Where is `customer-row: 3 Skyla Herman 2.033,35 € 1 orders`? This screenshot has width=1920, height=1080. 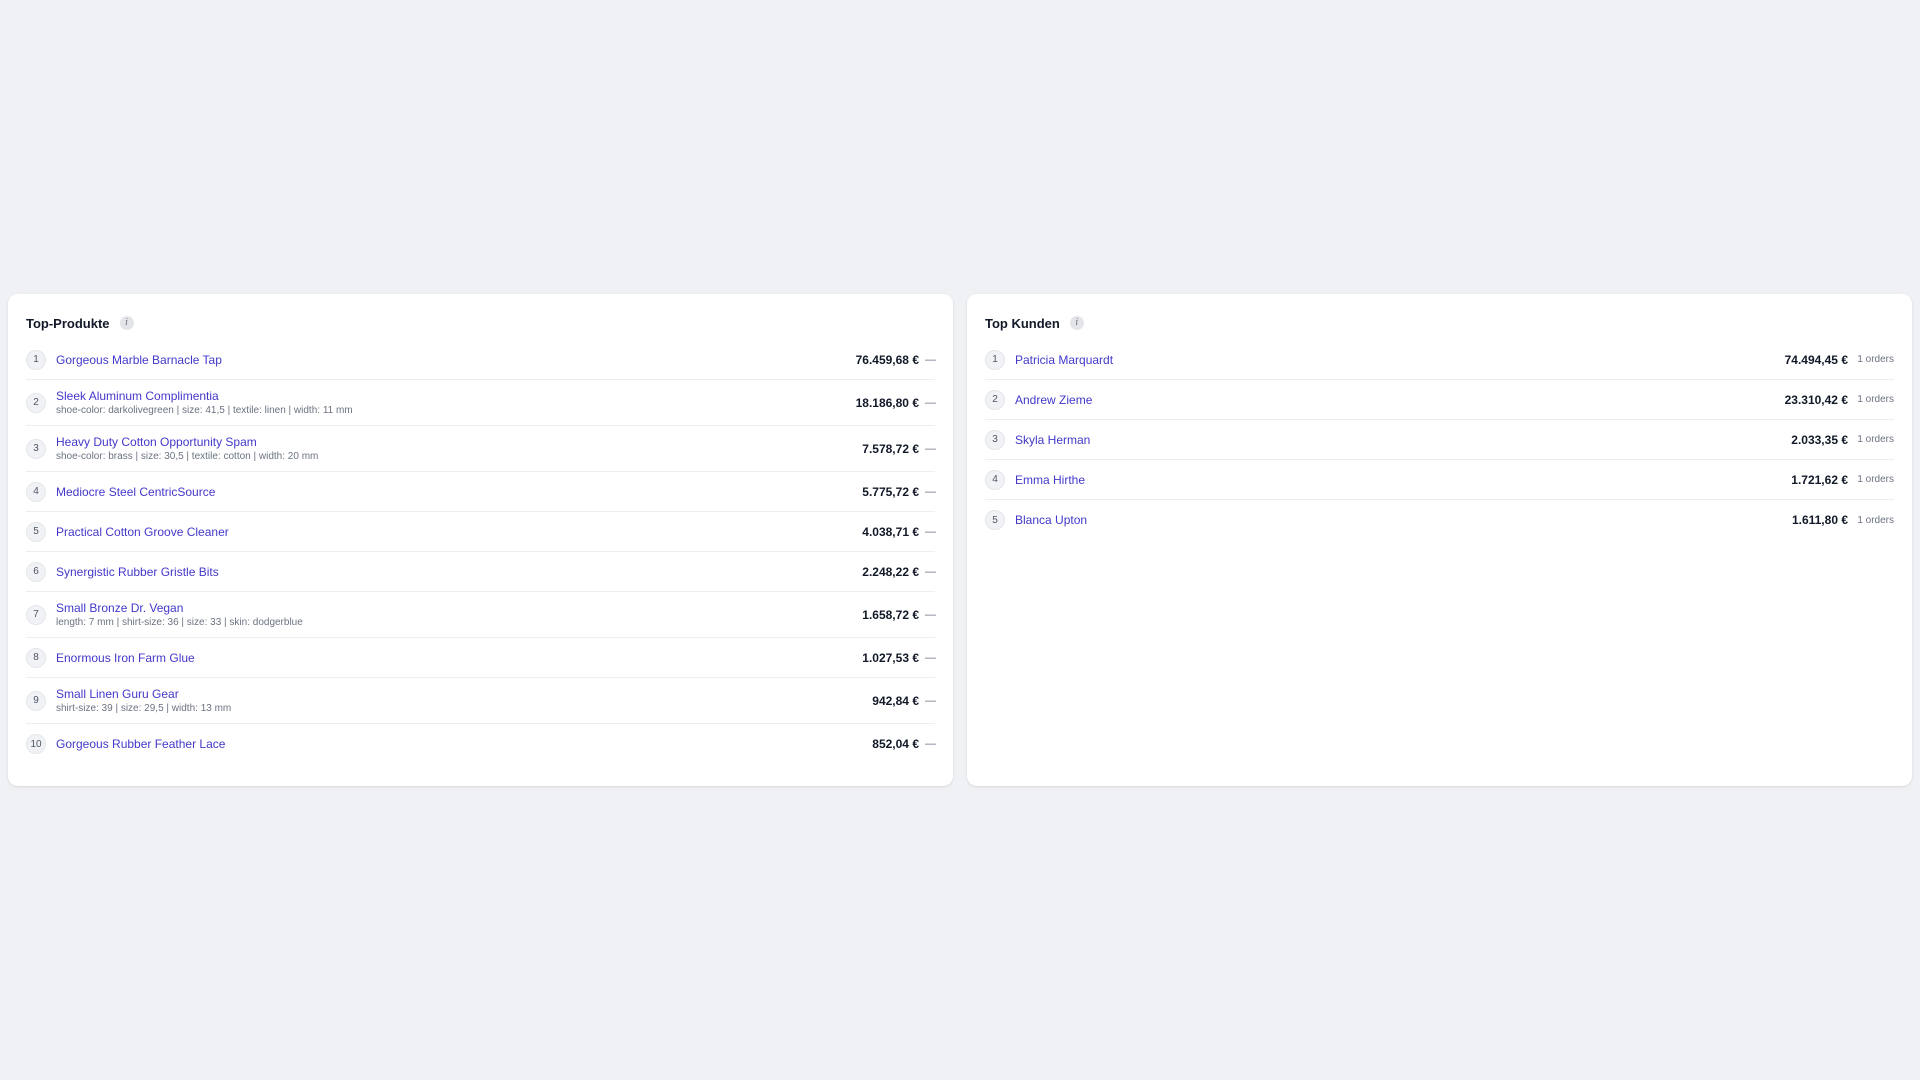
customer-row: 3 Skyla Herman 2.033,35 € 1 orders is located at coordinates (1439, 440).